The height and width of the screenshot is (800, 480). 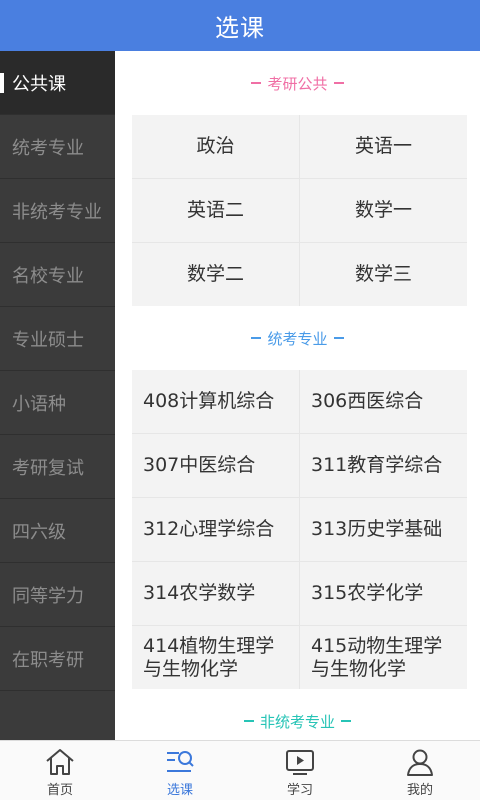 I want to click on section-title-unified: 统考专业, so click(x=297, y=338).